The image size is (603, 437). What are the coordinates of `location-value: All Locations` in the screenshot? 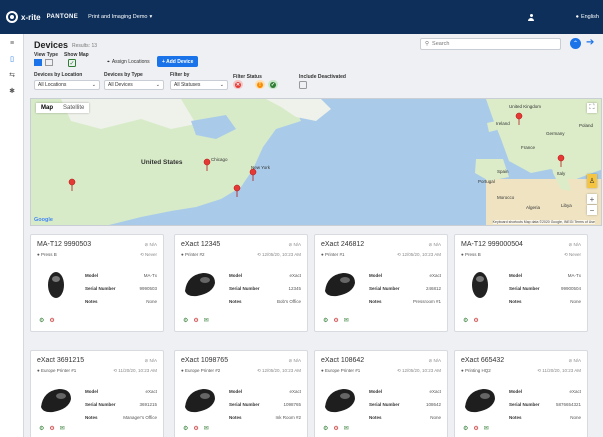 It's located at (52, 85).